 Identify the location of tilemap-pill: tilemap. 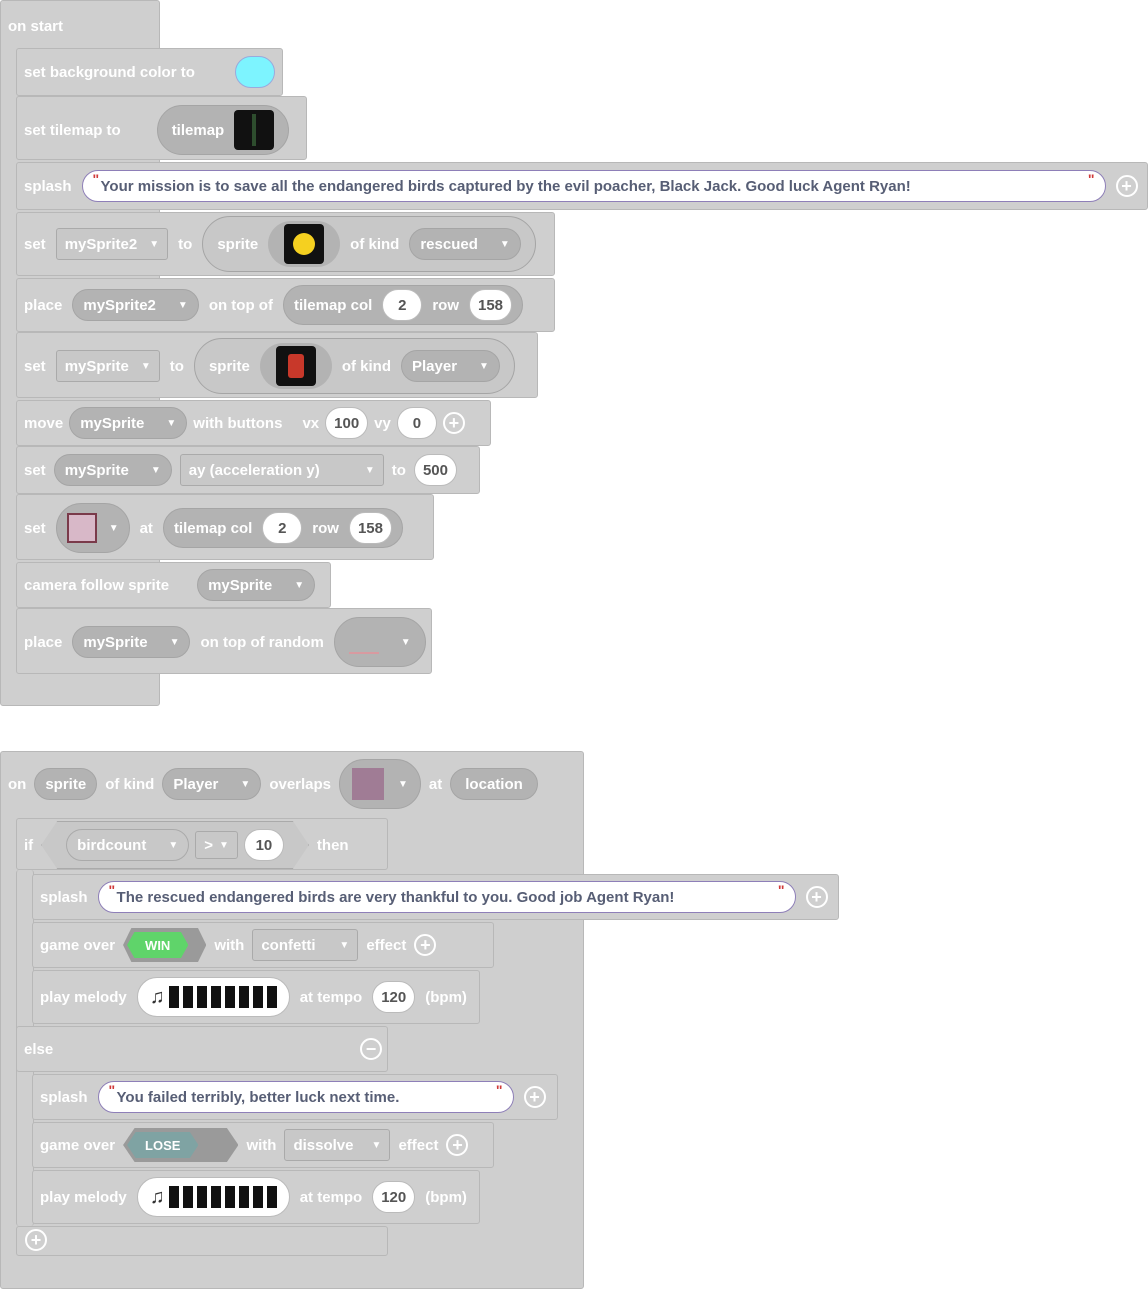
(223, 130).